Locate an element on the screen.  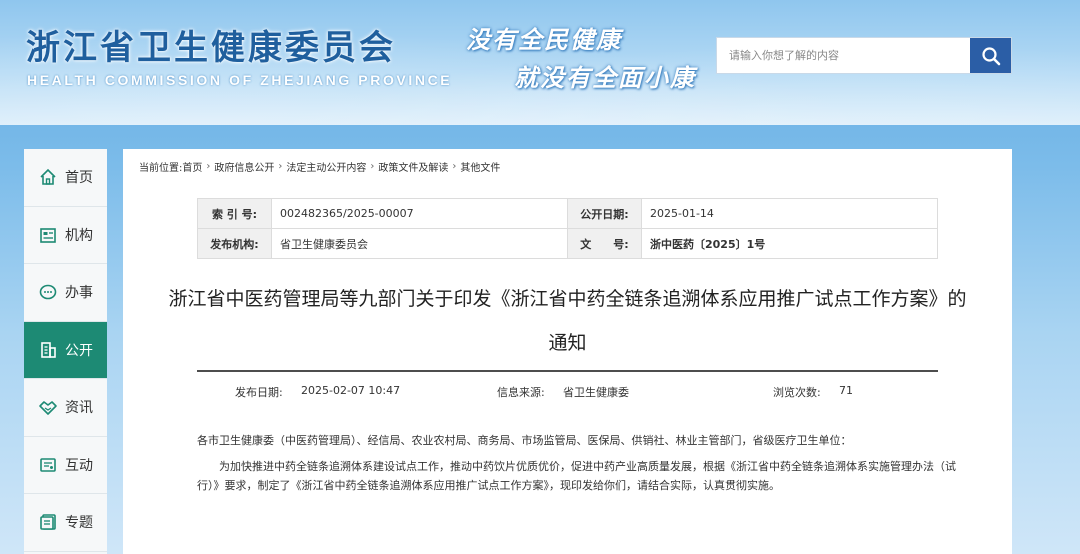
release-time-value: 2025-02-07 10:47 is located at coordinates (351, 390).